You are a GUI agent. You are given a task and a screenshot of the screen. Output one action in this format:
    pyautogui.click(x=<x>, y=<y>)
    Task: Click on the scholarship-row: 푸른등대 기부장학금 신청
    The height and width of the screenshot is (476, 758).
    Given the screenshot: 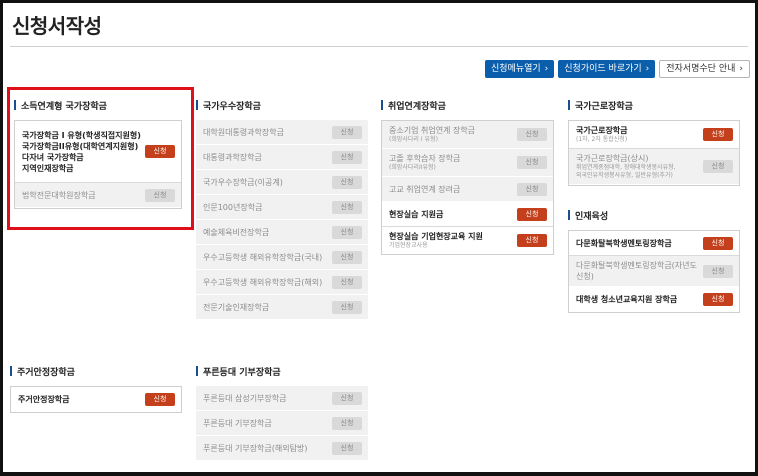 What is the action you would take?
    pyautogui.click(x=282, y=423)
    